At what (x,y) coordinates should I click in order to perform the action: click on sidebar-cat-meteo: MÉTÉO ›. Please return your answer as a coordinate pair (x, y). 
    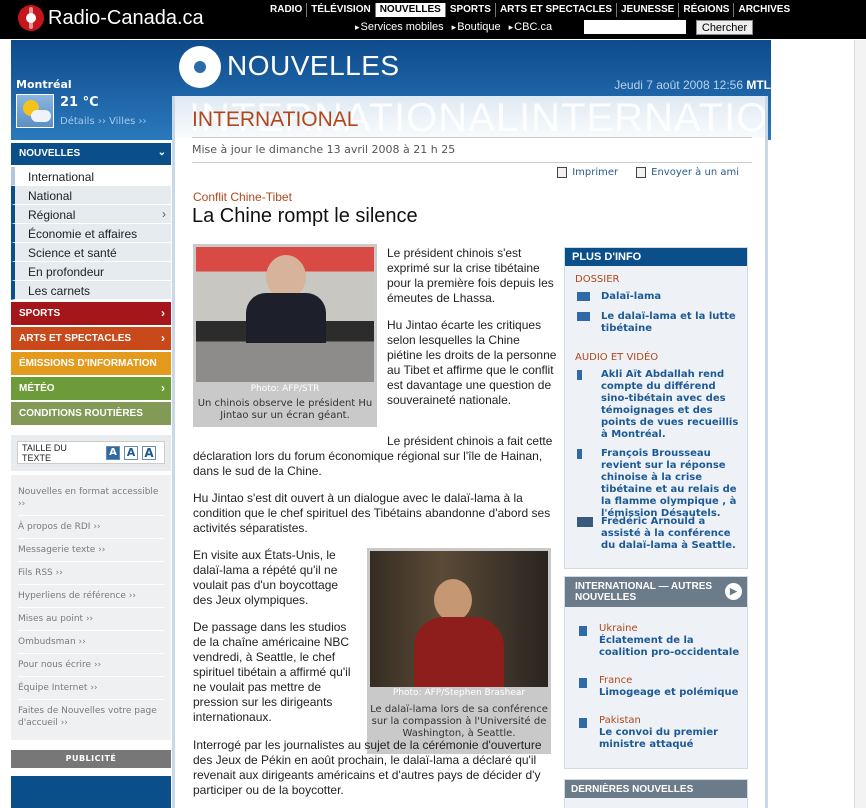
    Looking at the image, I should click on (91, 388).